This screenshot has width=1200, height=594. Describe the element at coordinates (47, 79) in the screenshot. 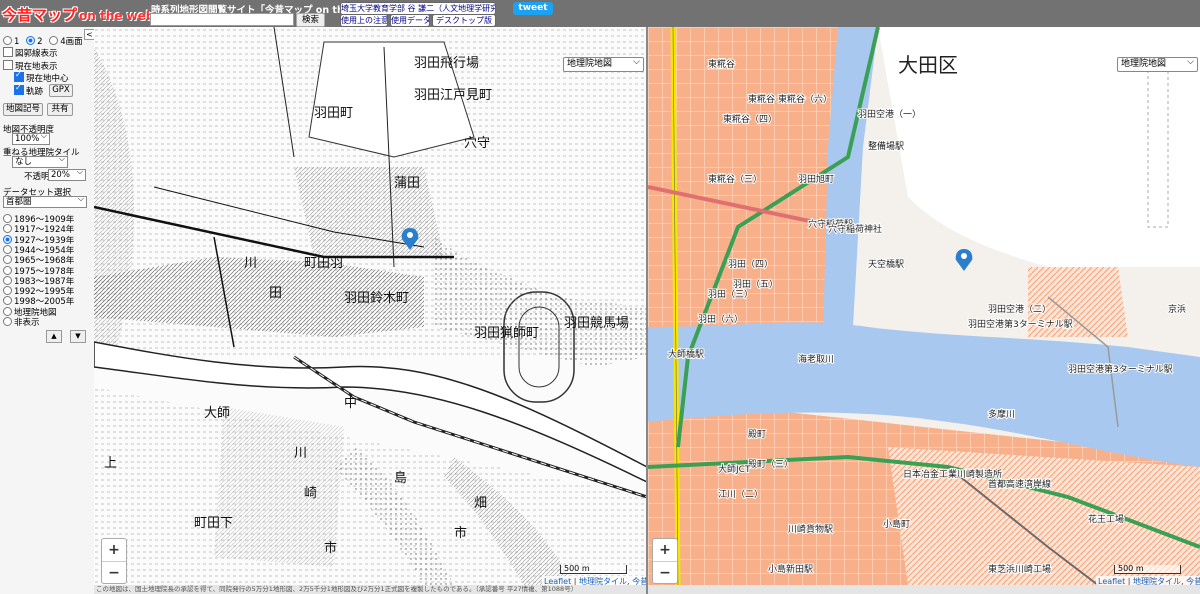

I see `center-location-label: 現在地中心` at that location.